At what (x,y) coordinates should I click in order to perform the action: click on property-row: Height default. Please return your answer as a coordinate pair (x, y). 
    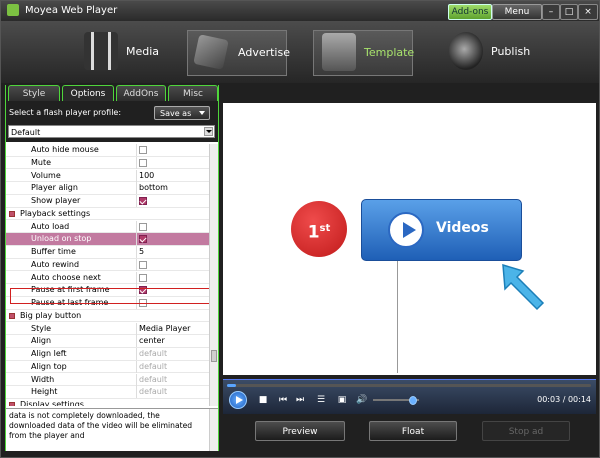
    Looking at the image, I should click on (107, 392).